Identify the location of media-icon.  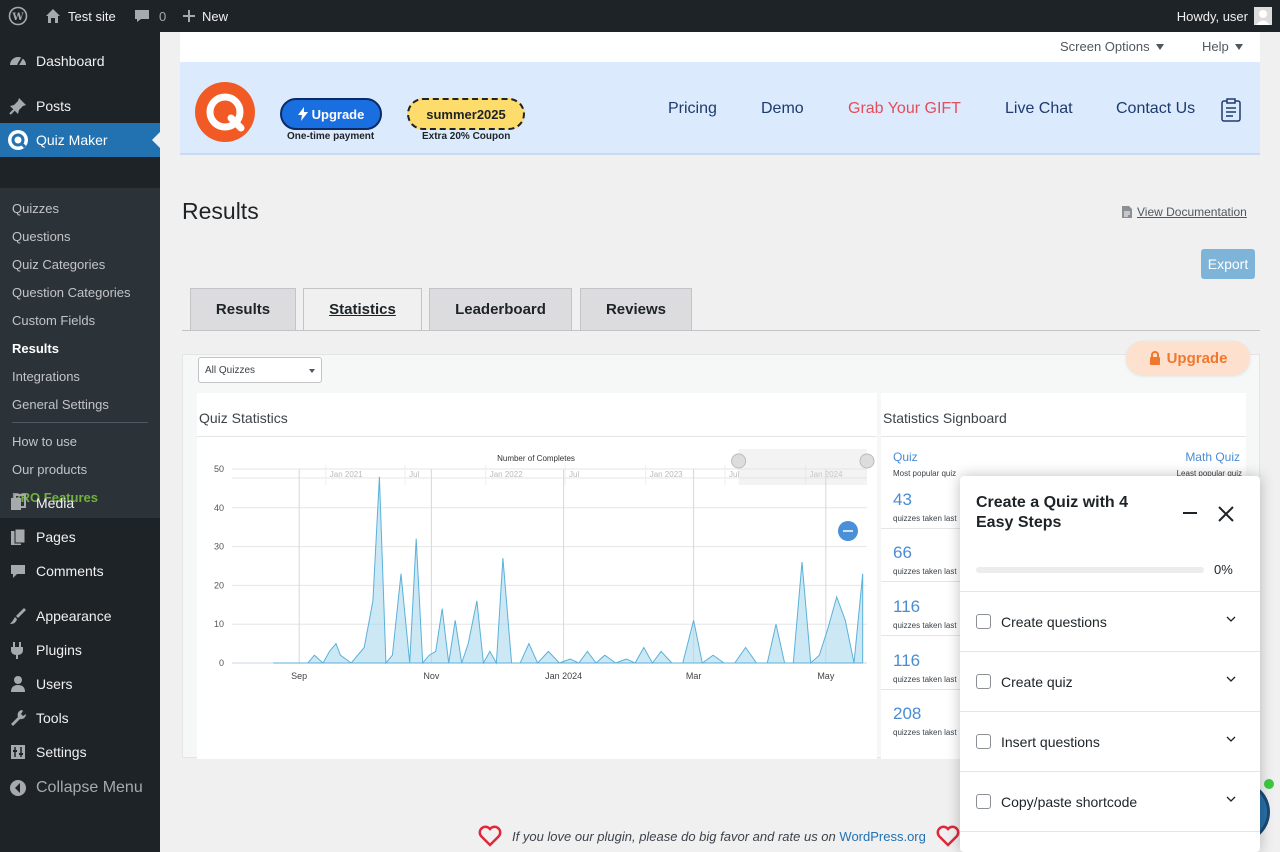
(18, 503).